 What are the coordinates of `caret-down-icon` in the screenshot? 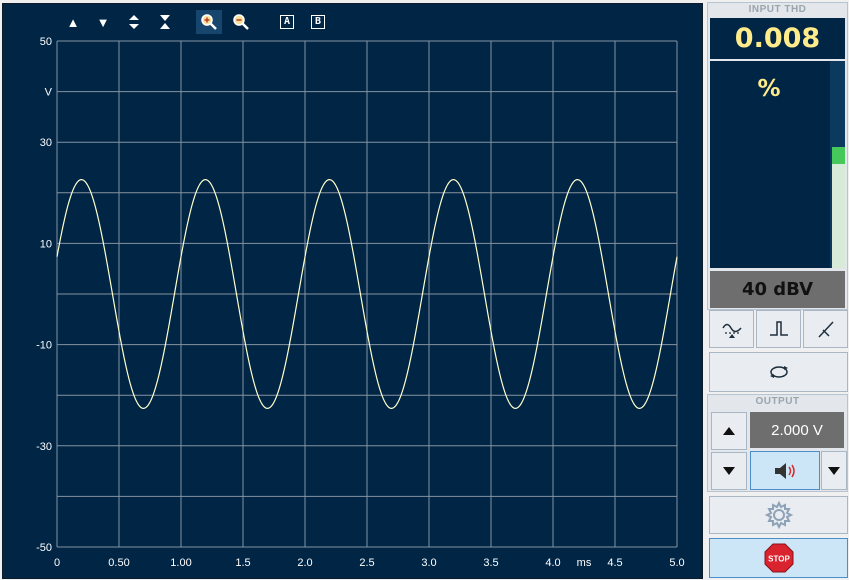 It's located at (729, 471).